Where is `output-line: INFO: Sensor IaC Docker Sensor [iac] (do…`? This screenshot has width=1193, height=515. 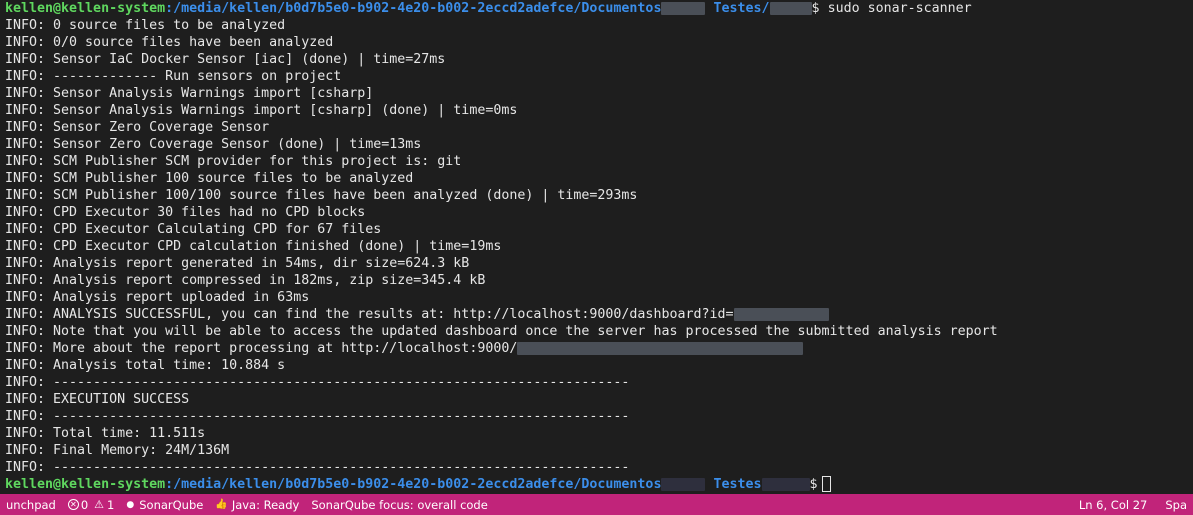 output-line: INFO: Sensor IaC Docker Sensor [iac] (do… is located at coordinates (225, 59).